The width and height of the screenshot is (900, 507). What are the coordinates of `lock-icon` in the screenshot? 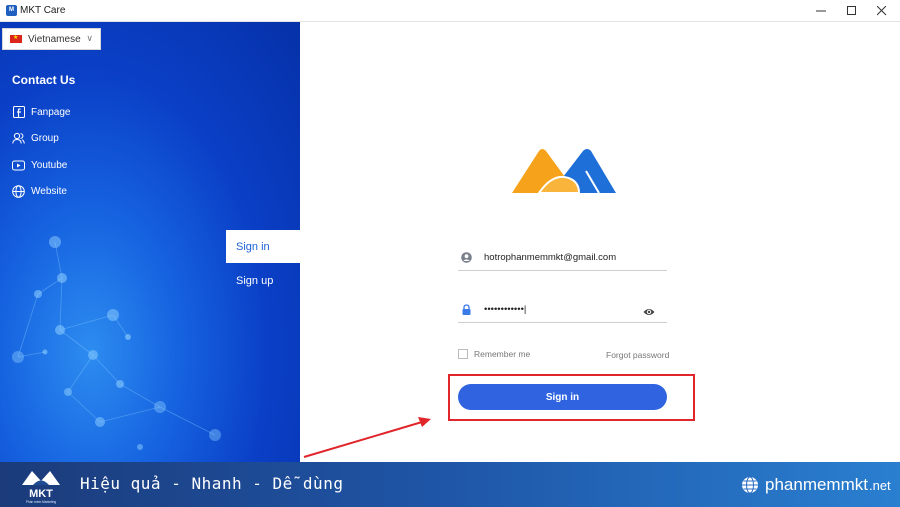 It's located at (466, 309).